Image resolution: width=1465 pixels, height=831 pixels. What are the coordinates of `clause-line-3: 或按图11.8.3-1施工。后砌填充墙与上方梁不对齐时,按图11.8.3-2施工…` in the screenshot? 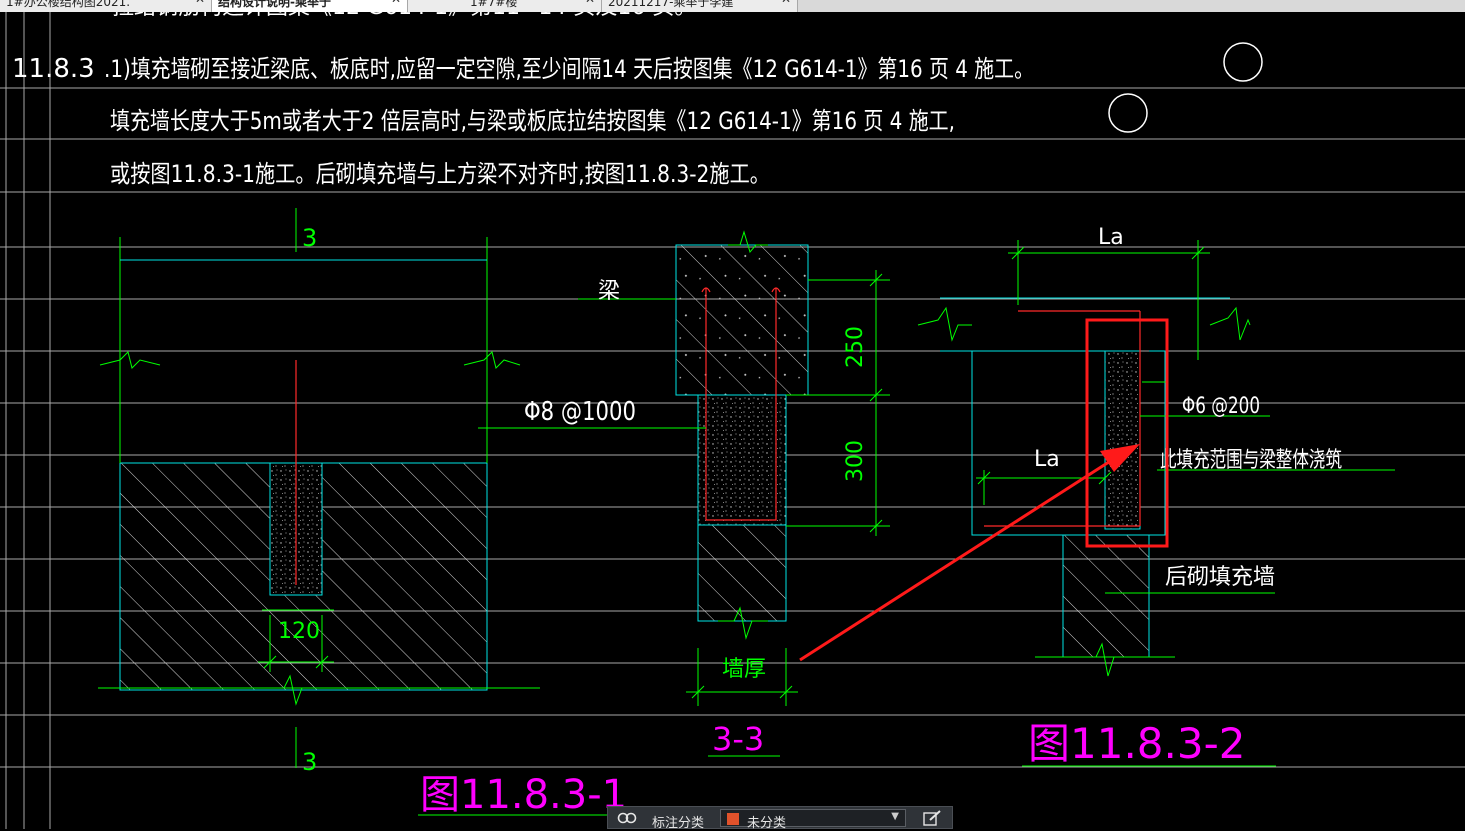 It's located at (440, 174).